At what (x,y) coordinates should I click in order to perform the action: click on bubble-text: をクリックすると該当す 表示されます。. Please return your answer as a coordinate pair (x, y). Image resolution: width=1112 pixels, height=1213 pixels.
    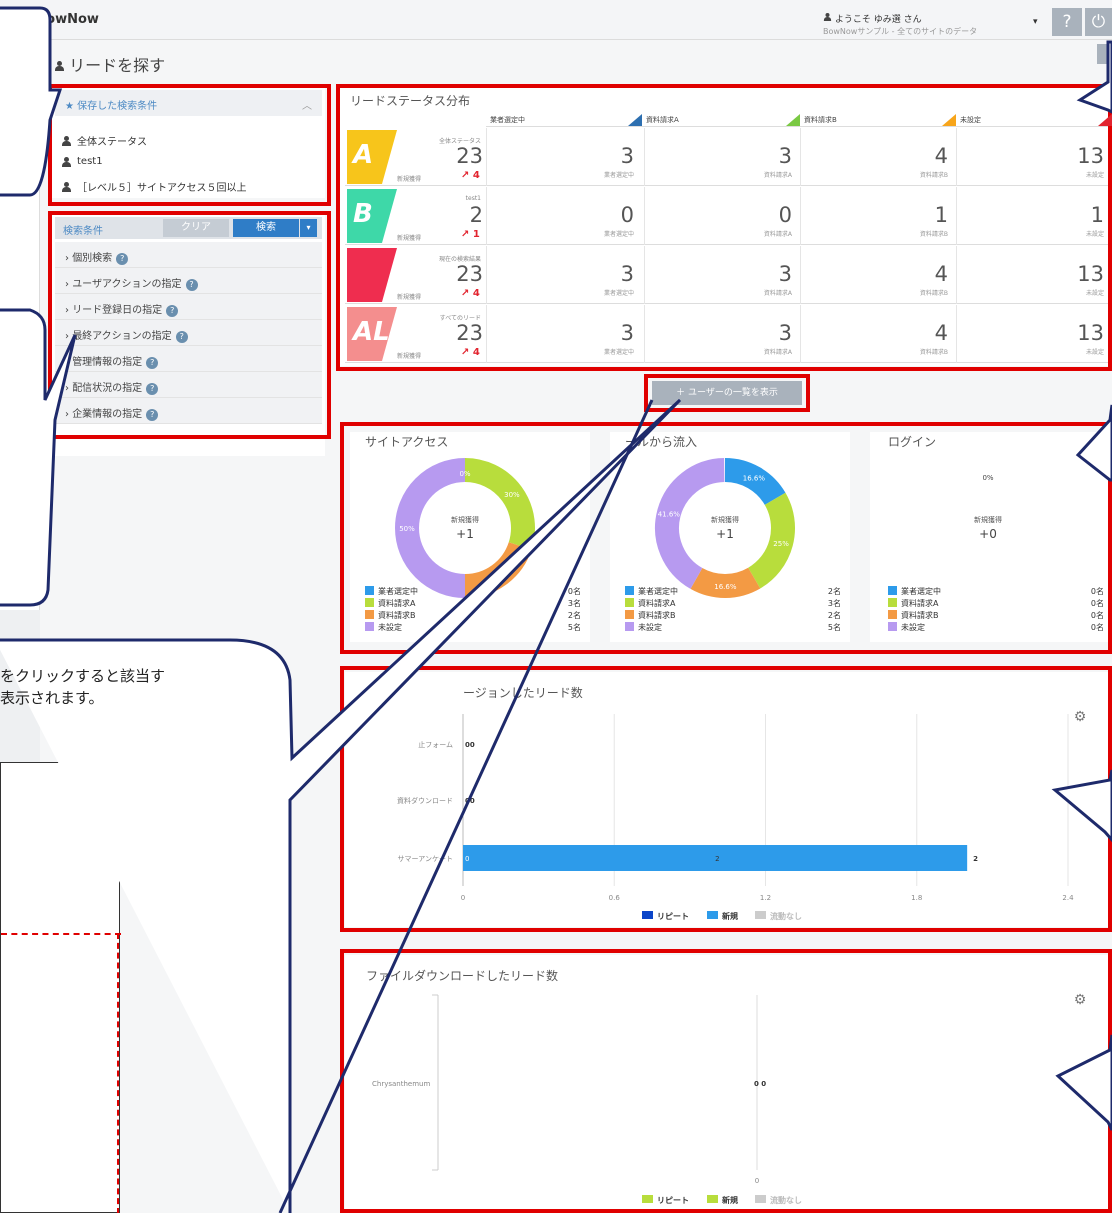
    Looking at the image, I should click on (82, 687).